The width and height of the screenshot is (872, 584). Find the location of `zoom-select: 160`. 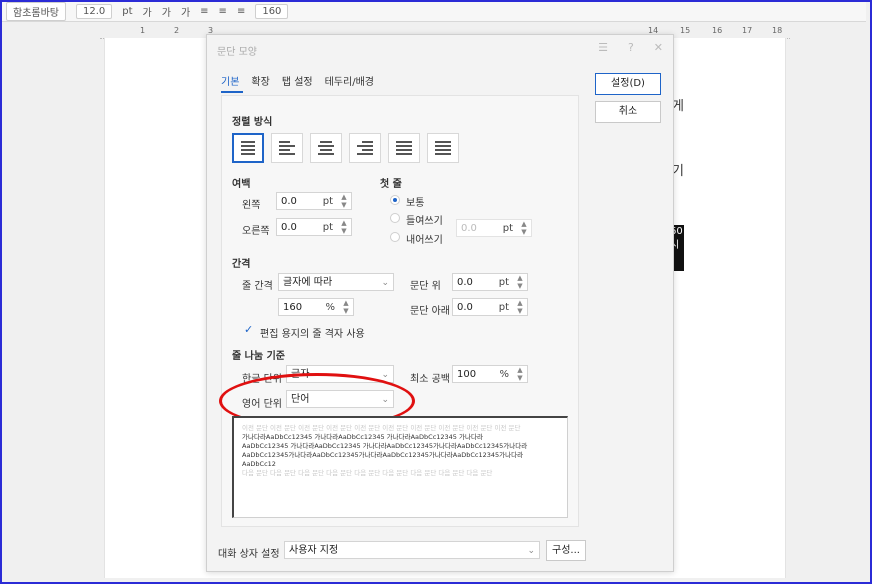

zoom-select: 160 is located at coordinates (272, 11).